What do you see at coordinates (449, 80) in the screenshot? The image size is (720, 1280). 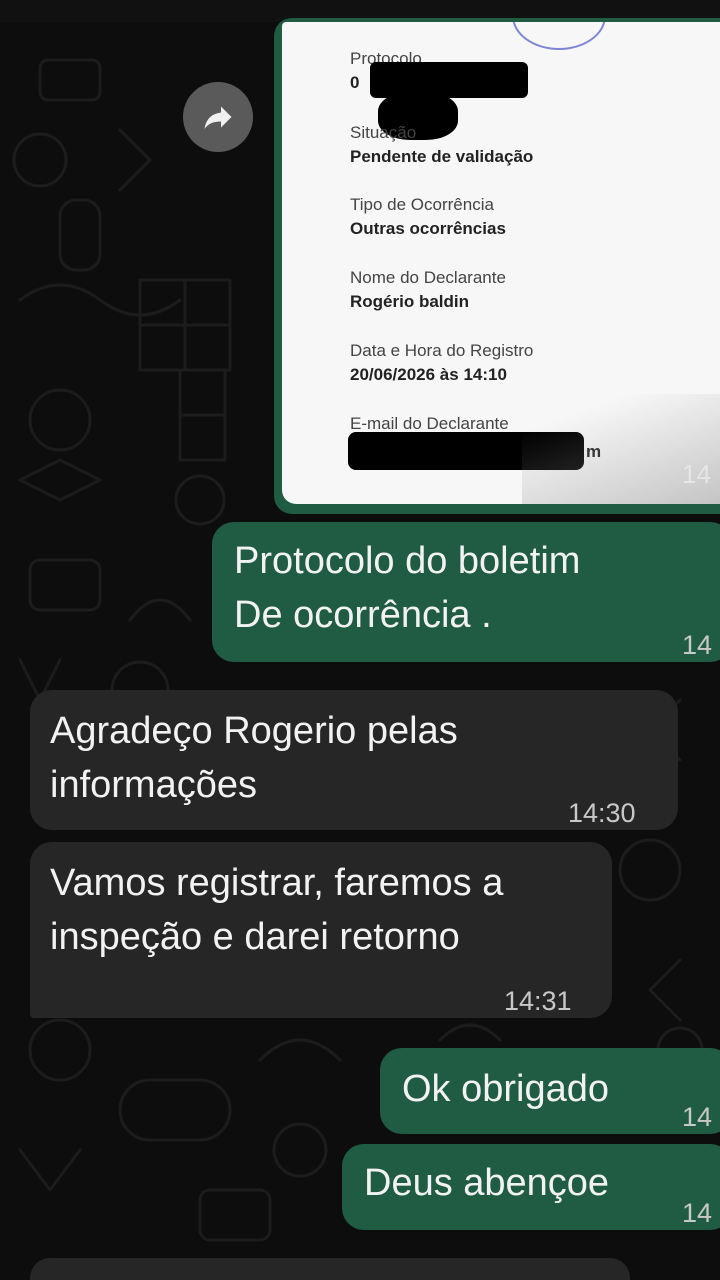 I see `redaction-mark` at bounding box center [449, 80].